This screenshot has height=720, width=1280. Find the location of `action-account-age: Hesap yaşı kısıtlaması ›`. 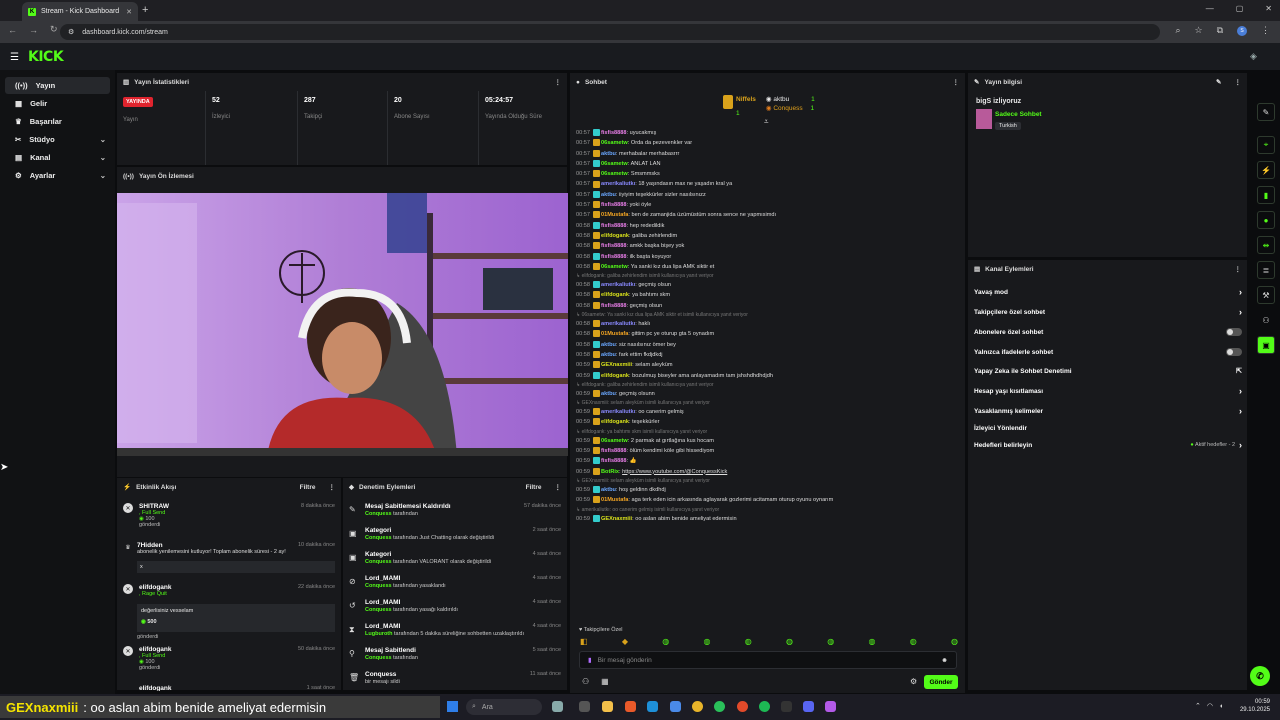

action-account-age: Hesap yaşı kısıtlaması › is located at coordinates (1108, 391).